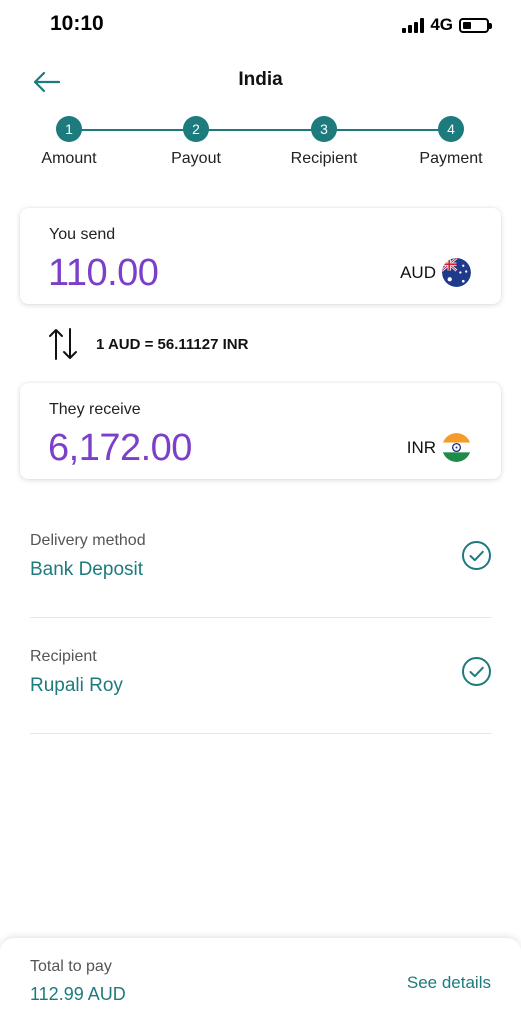 This screenshot has width=521, height=1024. I want to click on recipient-value: Rupali Roy, so click(76, 685).